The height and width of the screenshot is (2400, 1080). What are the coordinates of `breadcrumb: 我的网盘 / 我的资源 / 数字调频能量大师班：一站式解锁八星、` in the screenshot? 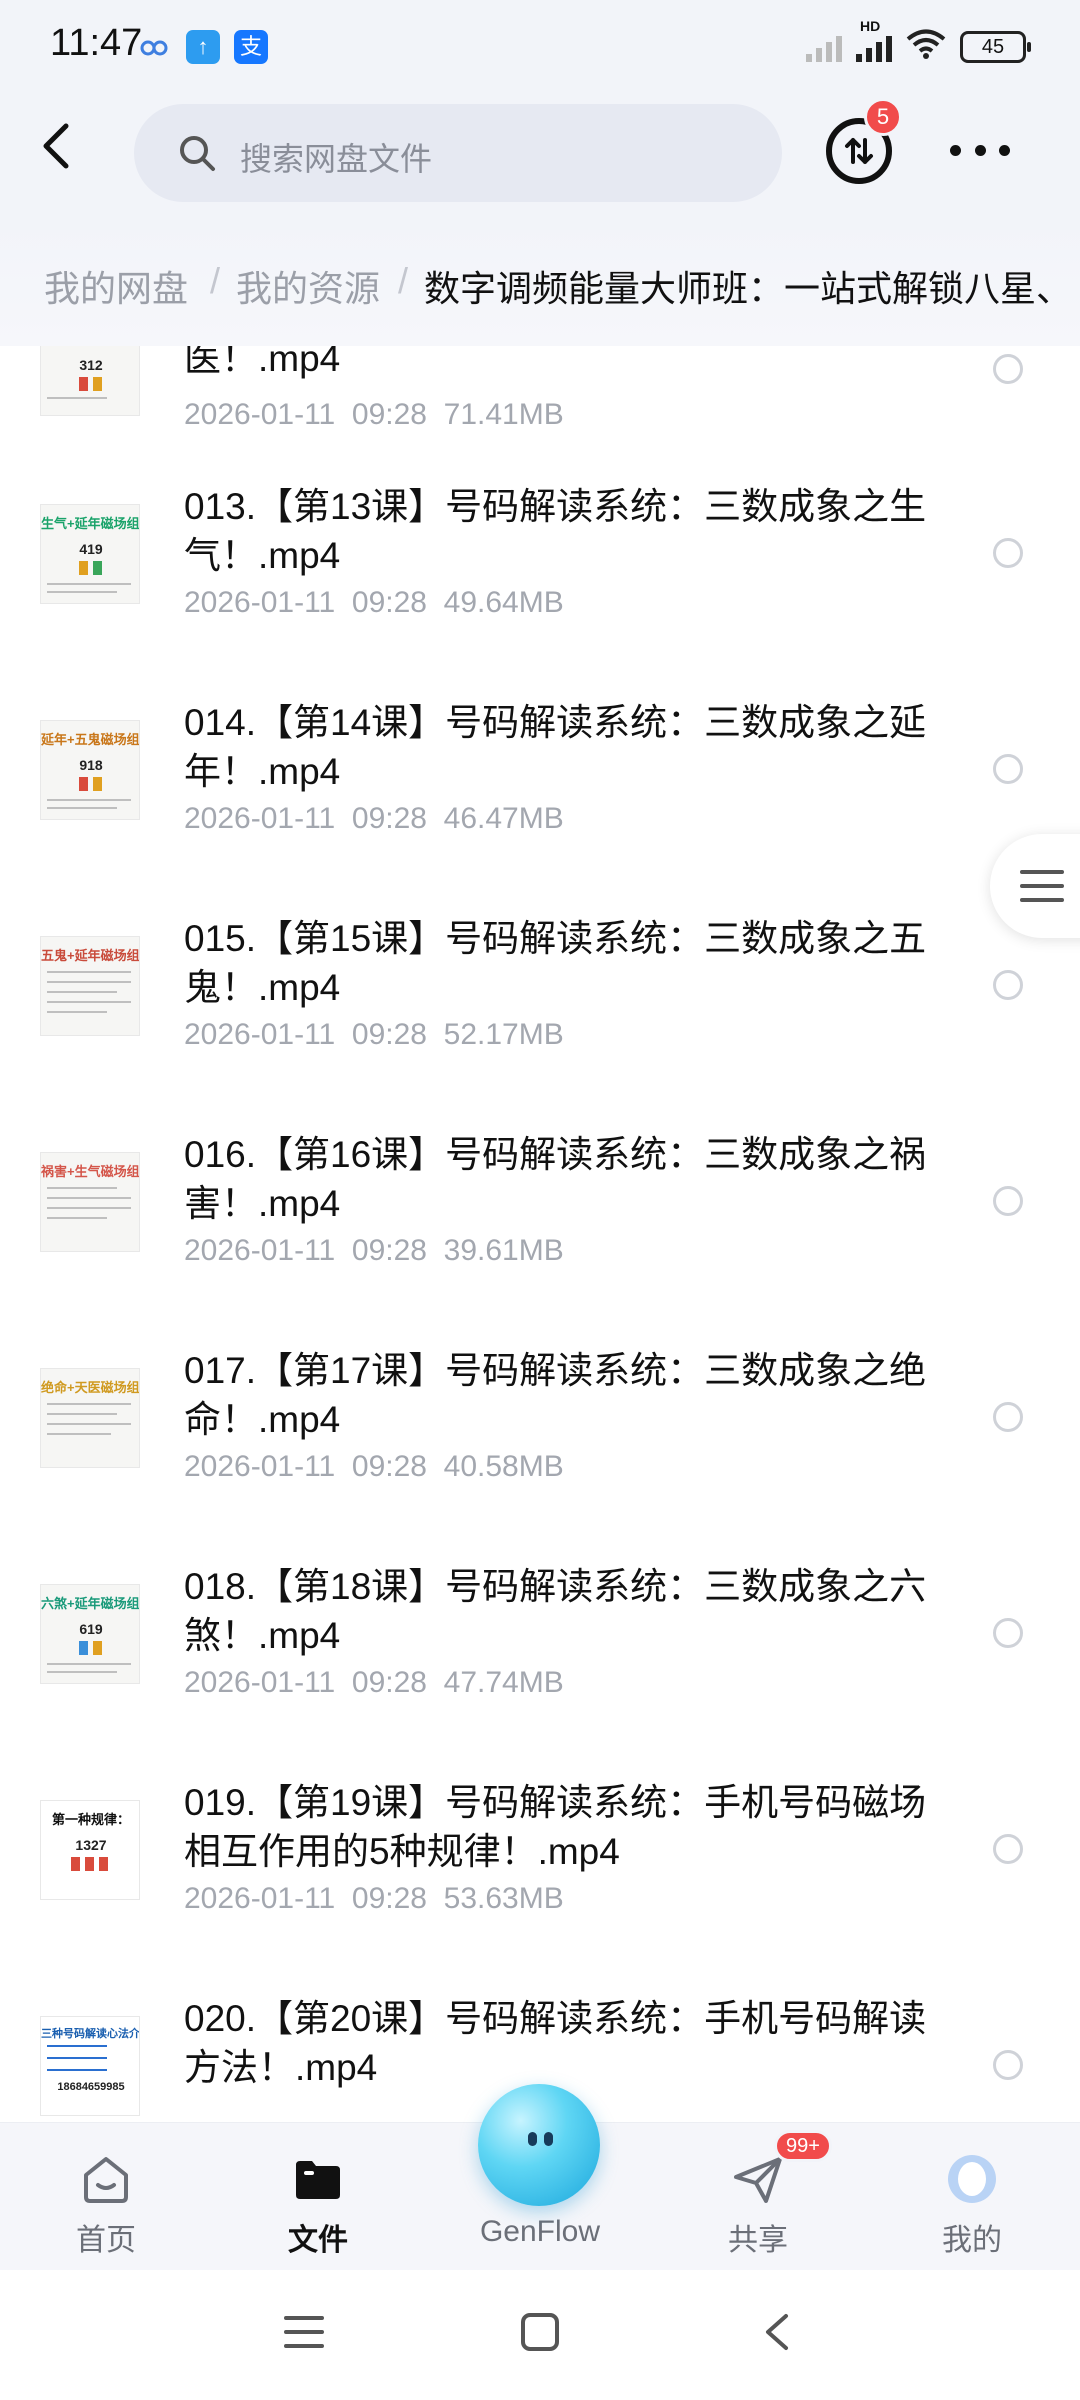 It's located at (540, 281).